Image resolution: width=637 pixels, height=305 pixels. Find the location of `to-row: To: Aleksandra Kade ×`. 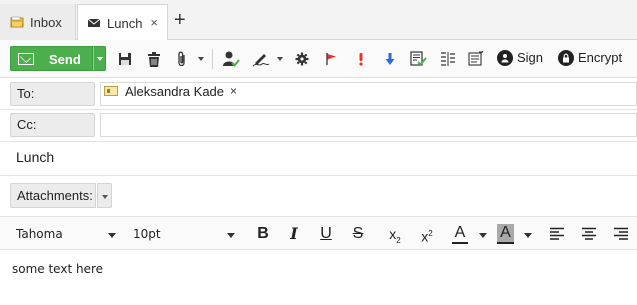

to-row: To: Aleksandra Kade × is located at coordinates (318, 94).